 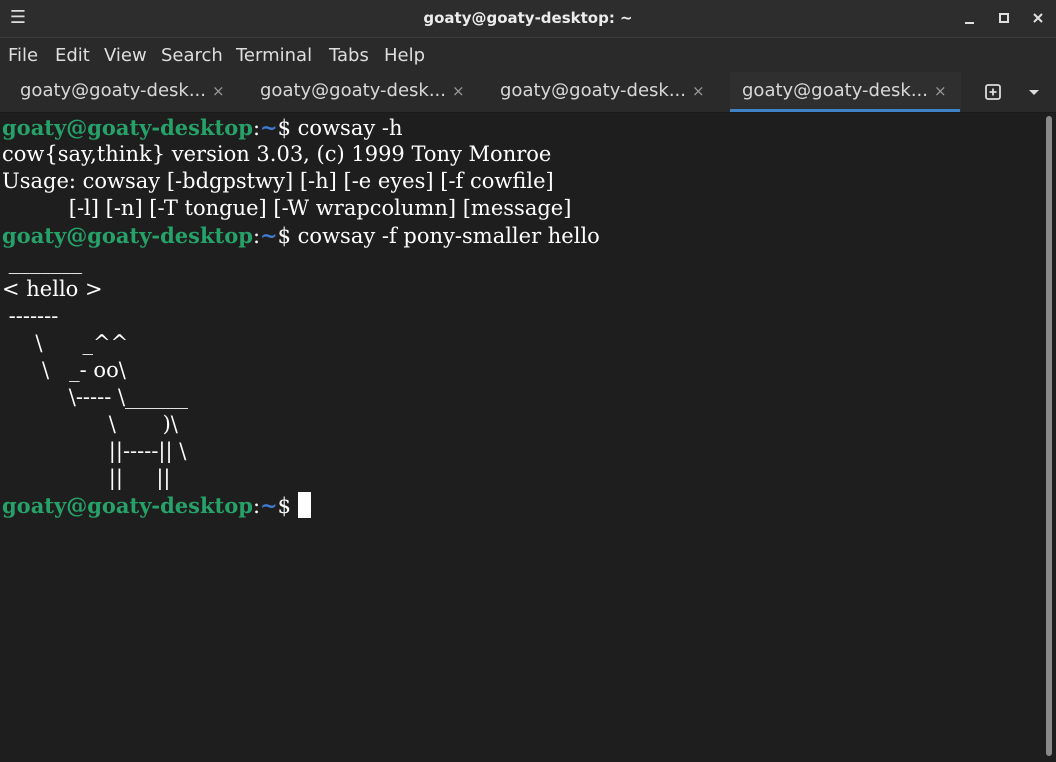 What do you see at coordinates (969, 23) in the screenshot?
I see `minimize-icon` at bounding box center [969, 23].